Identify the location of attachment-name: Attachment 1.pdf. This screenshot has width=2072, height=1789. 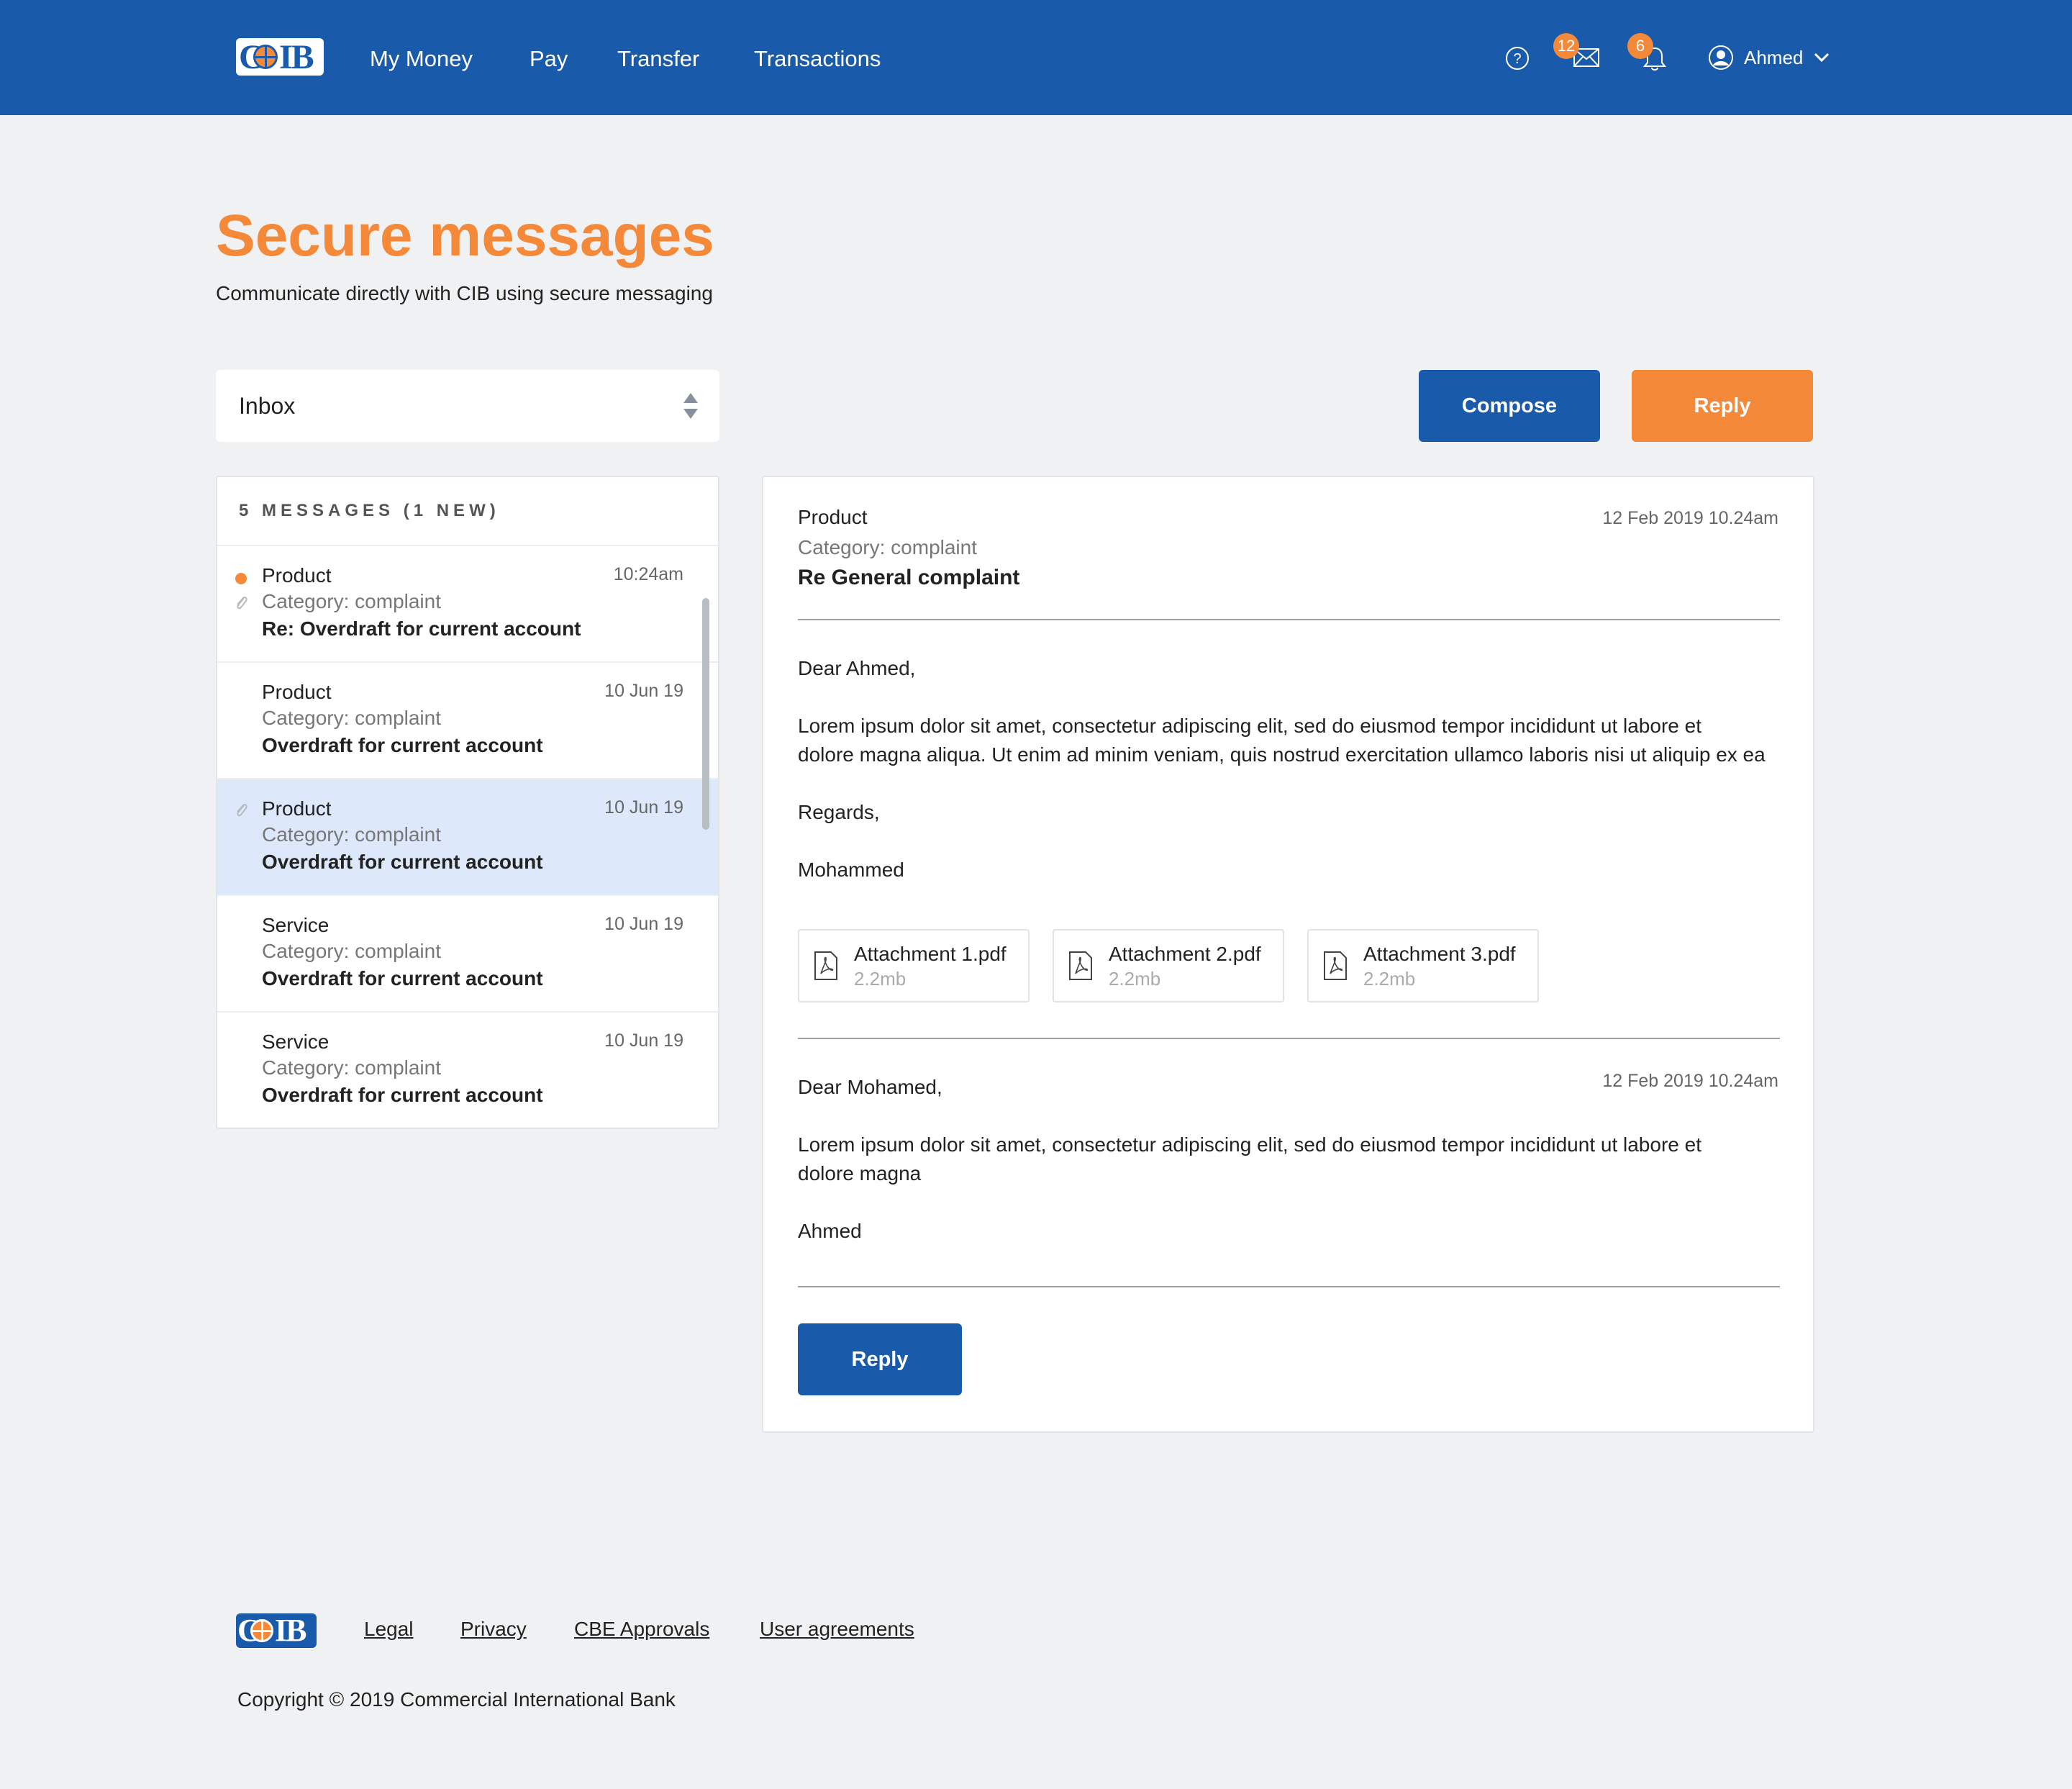
(930, 954).